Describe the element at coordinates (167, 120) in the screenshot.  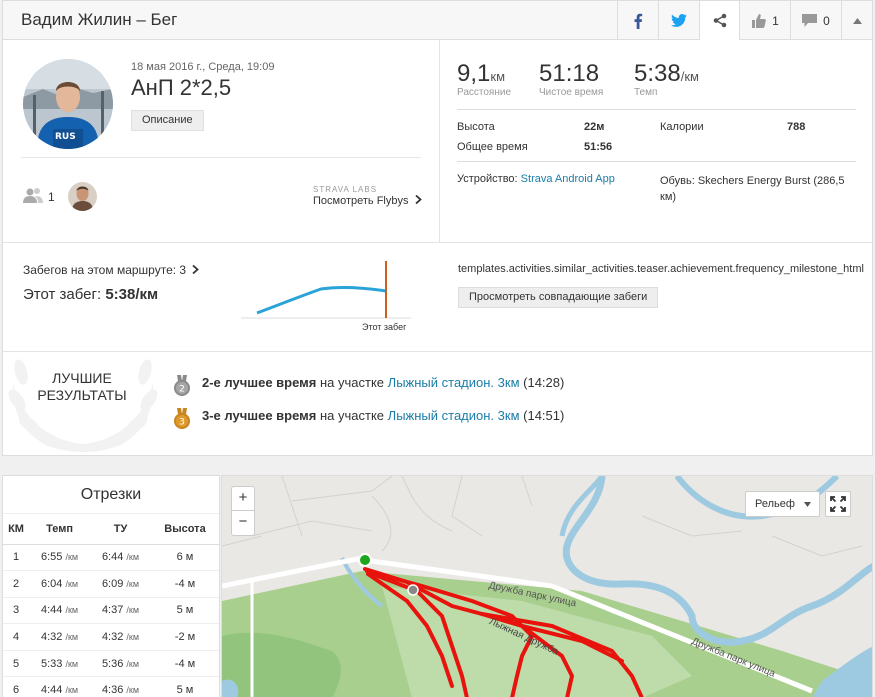
I see `description-button: Описание` at that location.